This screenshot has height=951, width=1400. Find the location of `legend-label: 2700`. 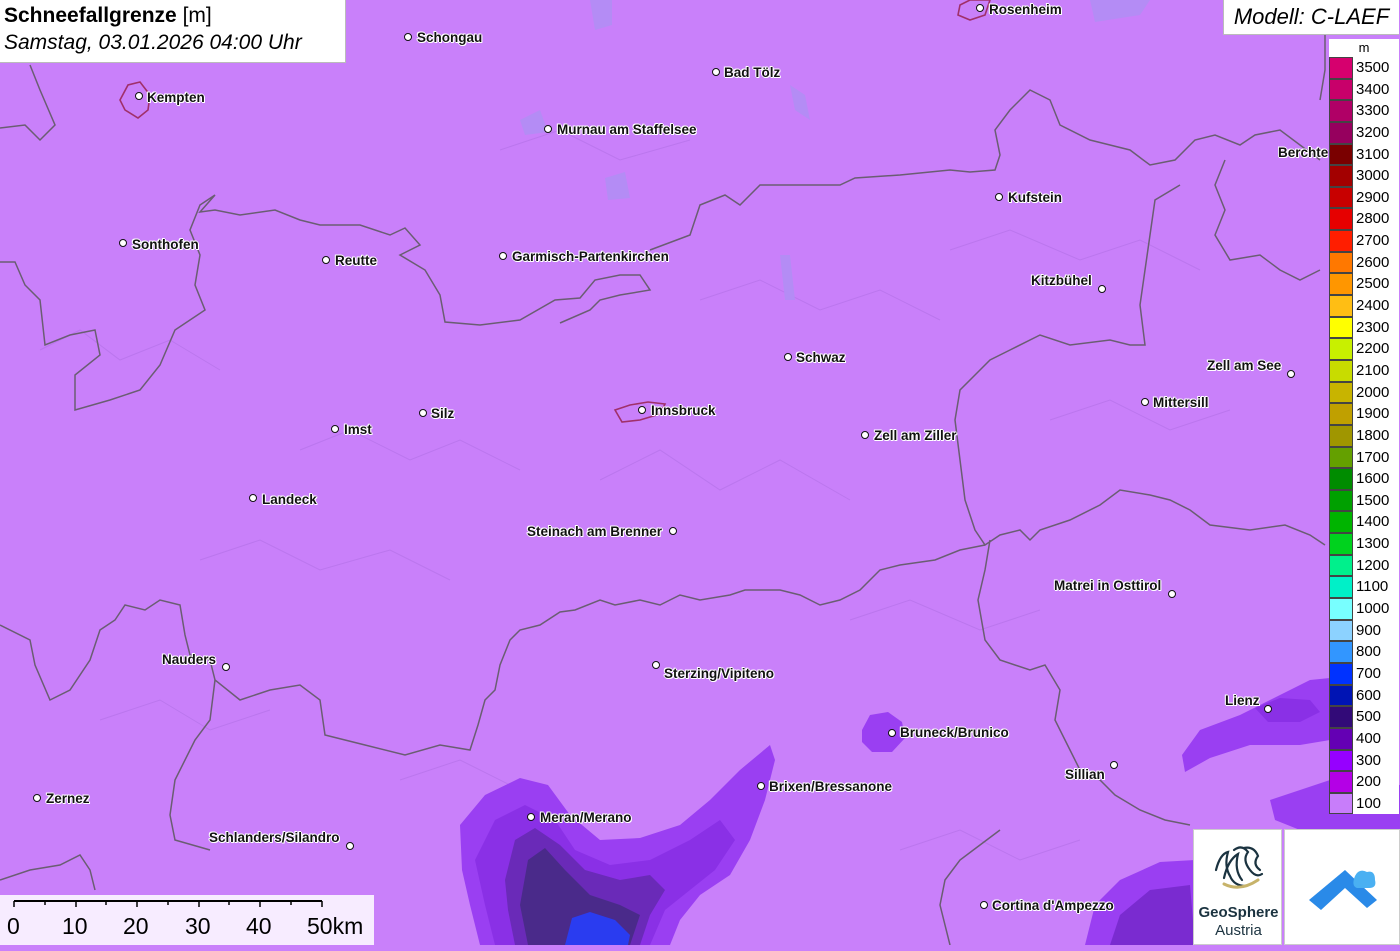

legend-label: 2700 is located at coordinates (1376, 241).